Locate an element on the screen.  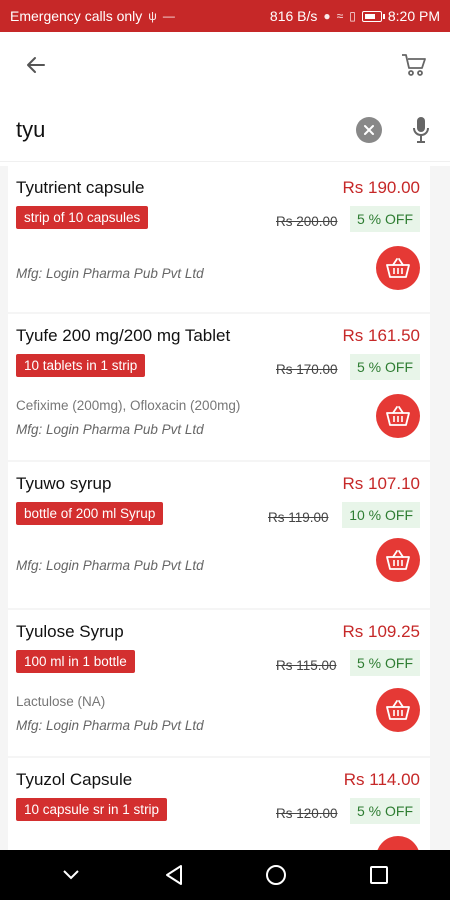
cart-icon is located at coordinates (414, 65).